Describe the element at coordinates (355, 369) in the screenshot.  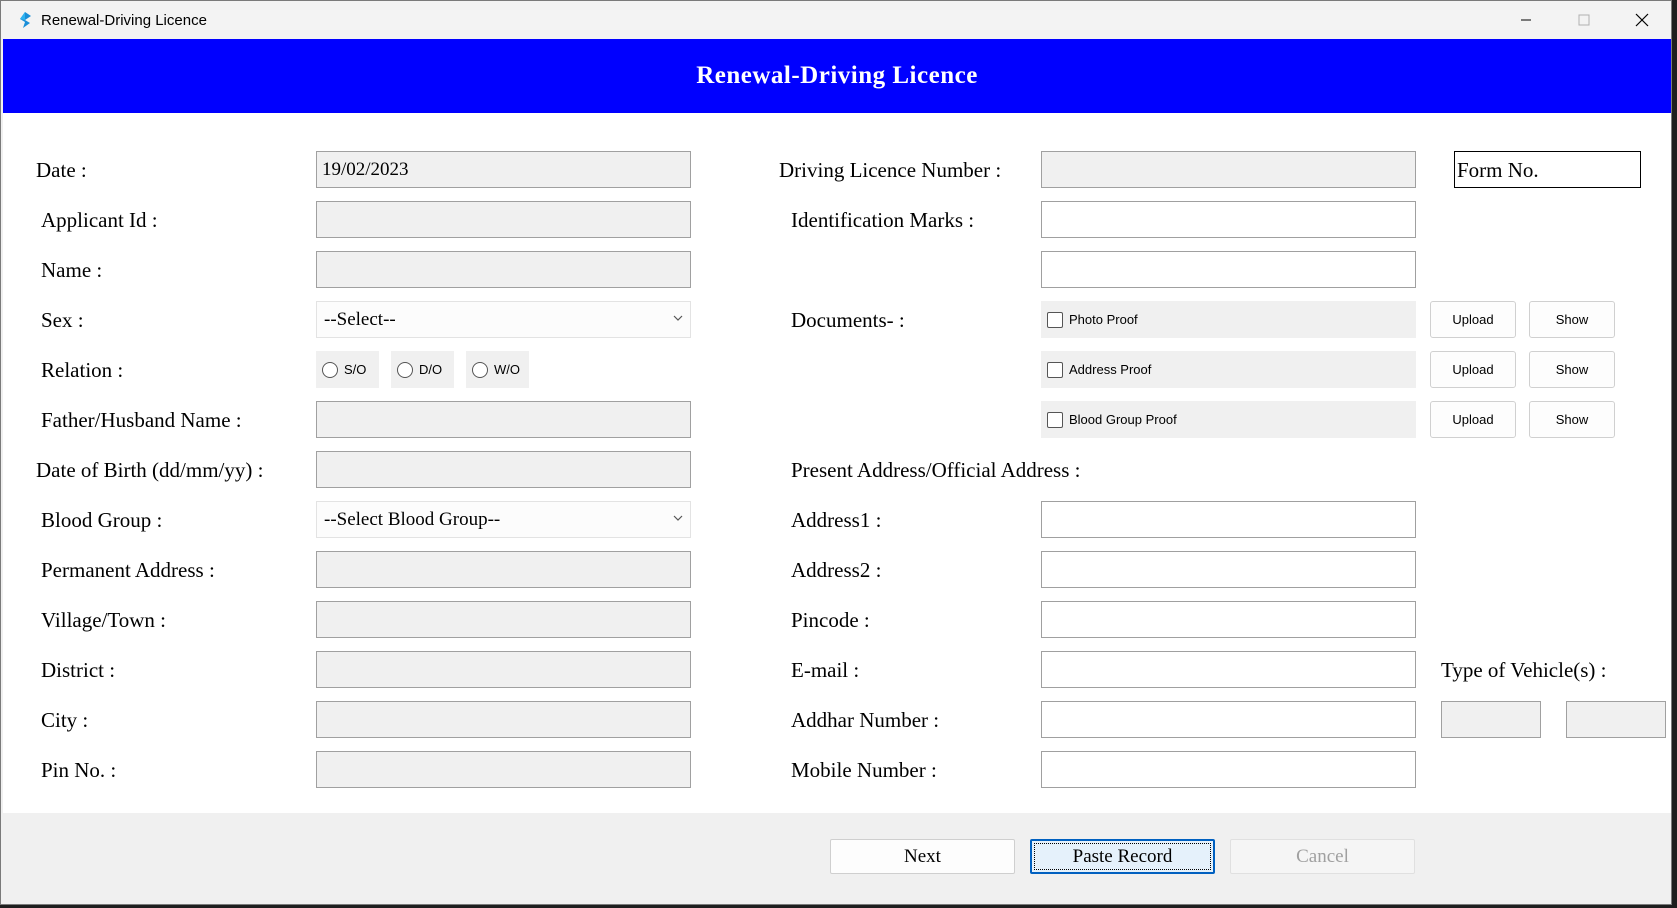
I see `radio-label-so: S/O` at that location.